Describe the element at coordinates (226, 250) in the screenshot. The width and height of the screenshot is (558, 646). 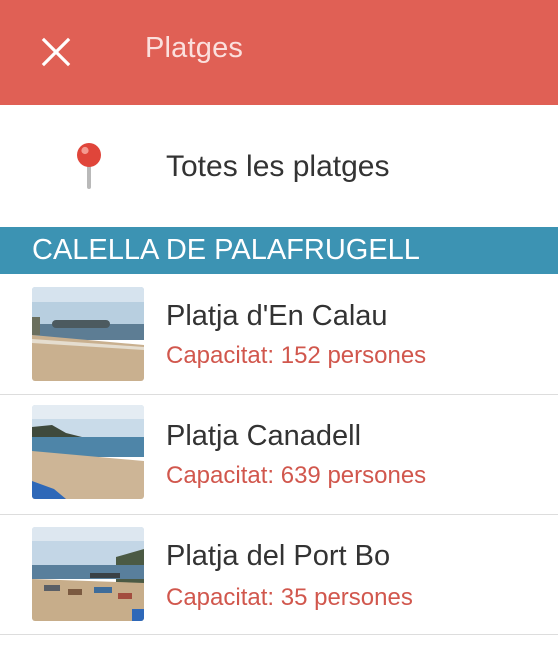
I see `section-title: CALELLA DE PALAFRUGELL` at that location.